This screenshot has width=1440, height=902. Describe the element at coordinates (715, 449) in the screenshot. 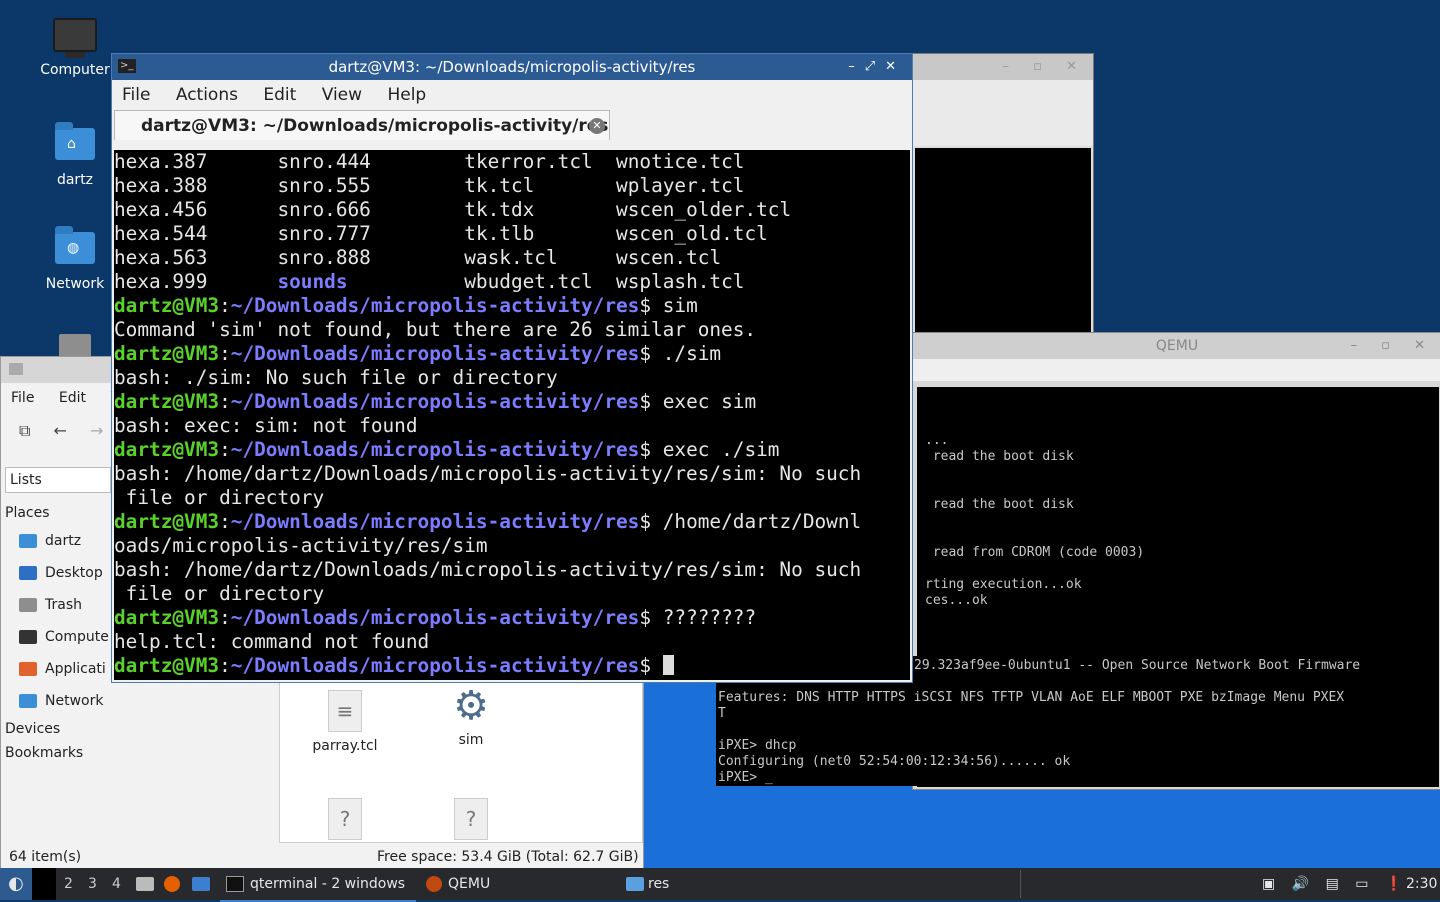

I see `command-text: exec ./sim` at that location.